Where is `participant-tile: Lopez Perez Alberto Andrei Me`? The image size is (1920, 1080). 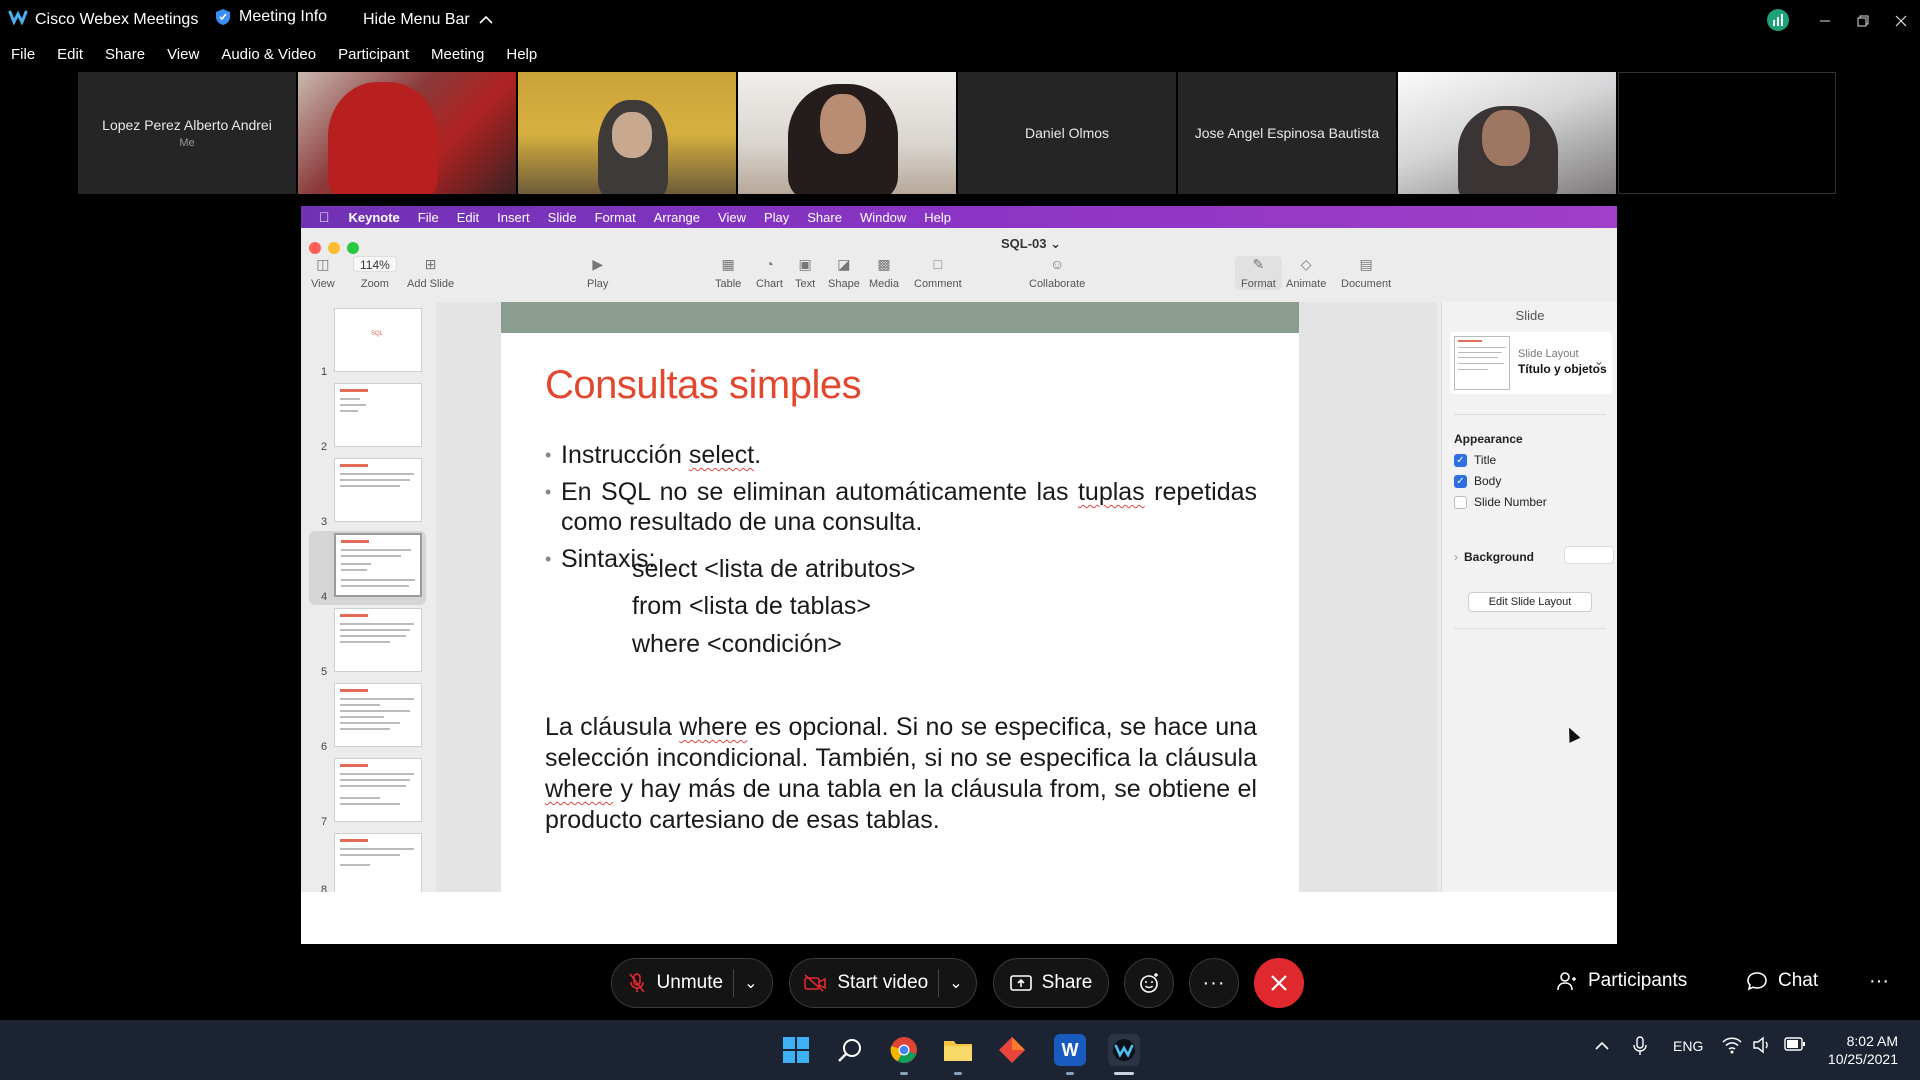 participant-tile: Lopez Perez Alberto Andrei Me is located at coordinates (187, 133).